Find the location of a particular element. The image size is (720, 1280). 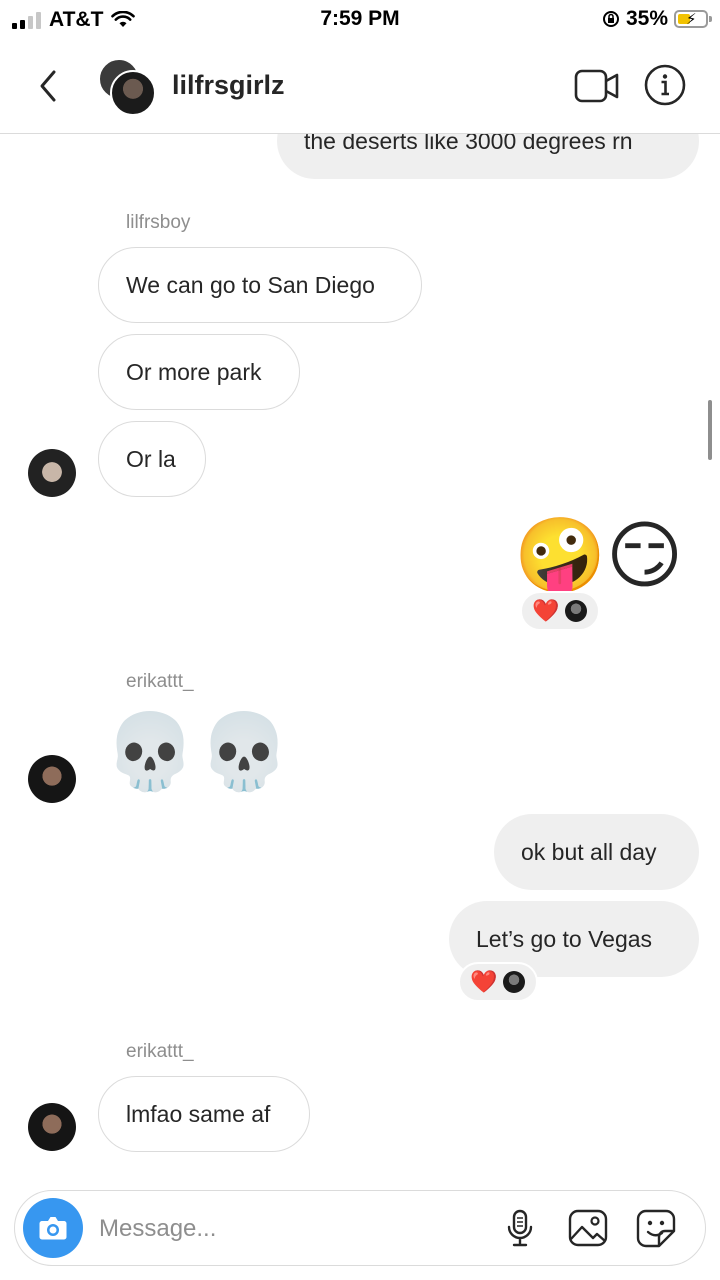

sender-name: lilfrsboy is located at coordinates (158, 222).